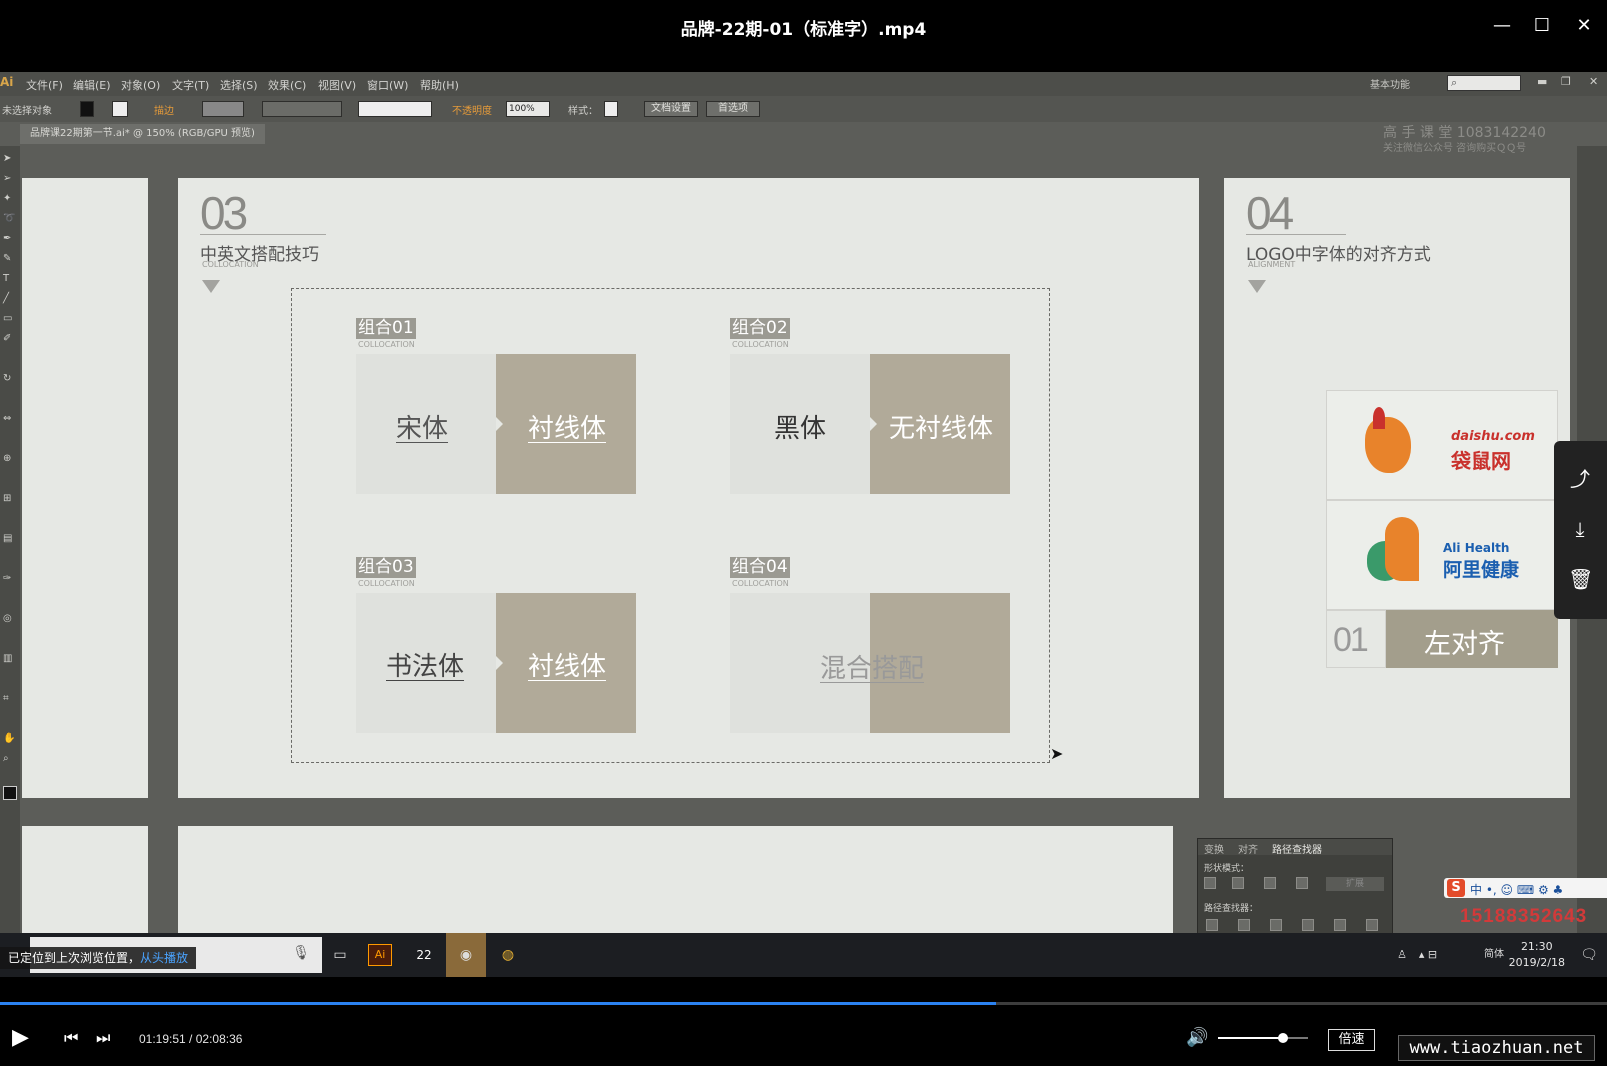  I want to click on taskbar-clock: 21:30 2019/2/18, so click(1537, 955).